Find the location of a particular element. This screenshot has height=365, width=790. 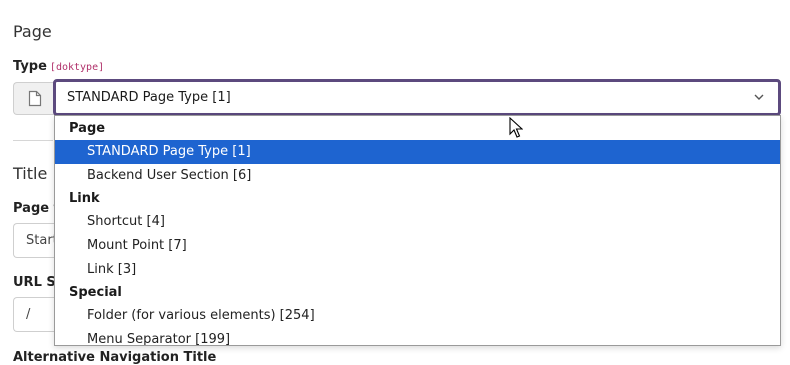

optgroup-page: Page is located at coordinates (87, 128).